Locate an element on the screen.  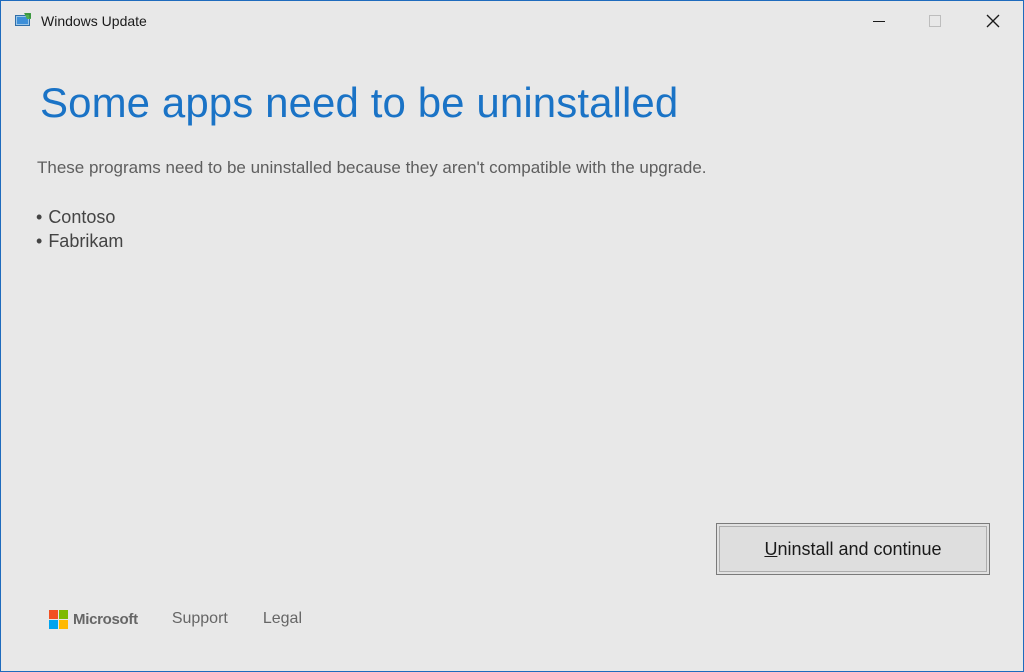
button-label-rest: ninstall and continue is located at coordinates (859, 548).